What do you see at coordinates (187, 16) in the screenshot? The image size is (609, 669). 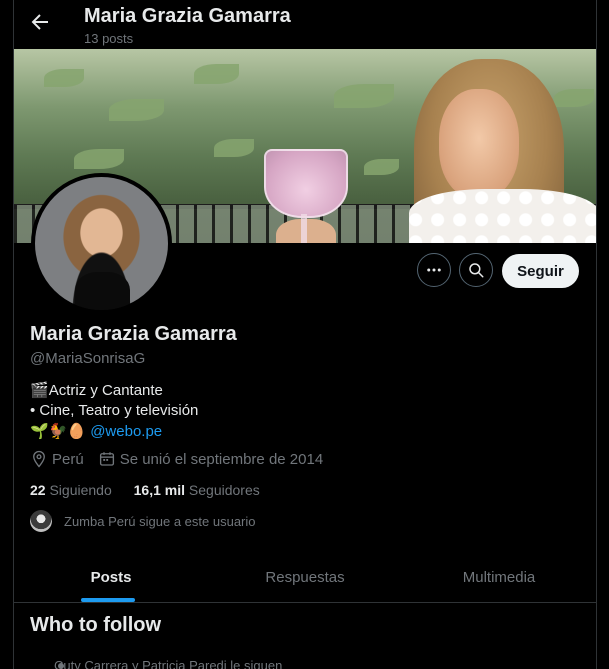 I see `header-title: Maria Grazia Gamarra` at bounding box center [187, 16].